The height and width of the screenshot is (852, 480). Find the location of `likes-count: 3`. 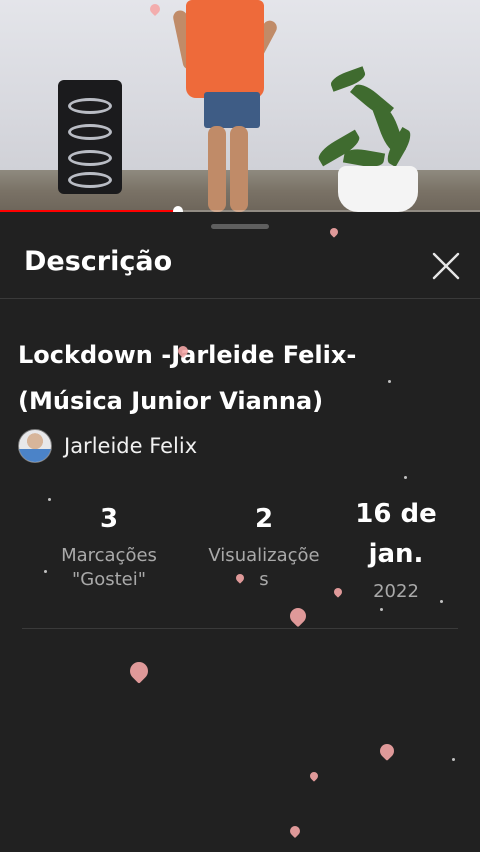

likes-count: 3 is located at coordinates (109, 519).